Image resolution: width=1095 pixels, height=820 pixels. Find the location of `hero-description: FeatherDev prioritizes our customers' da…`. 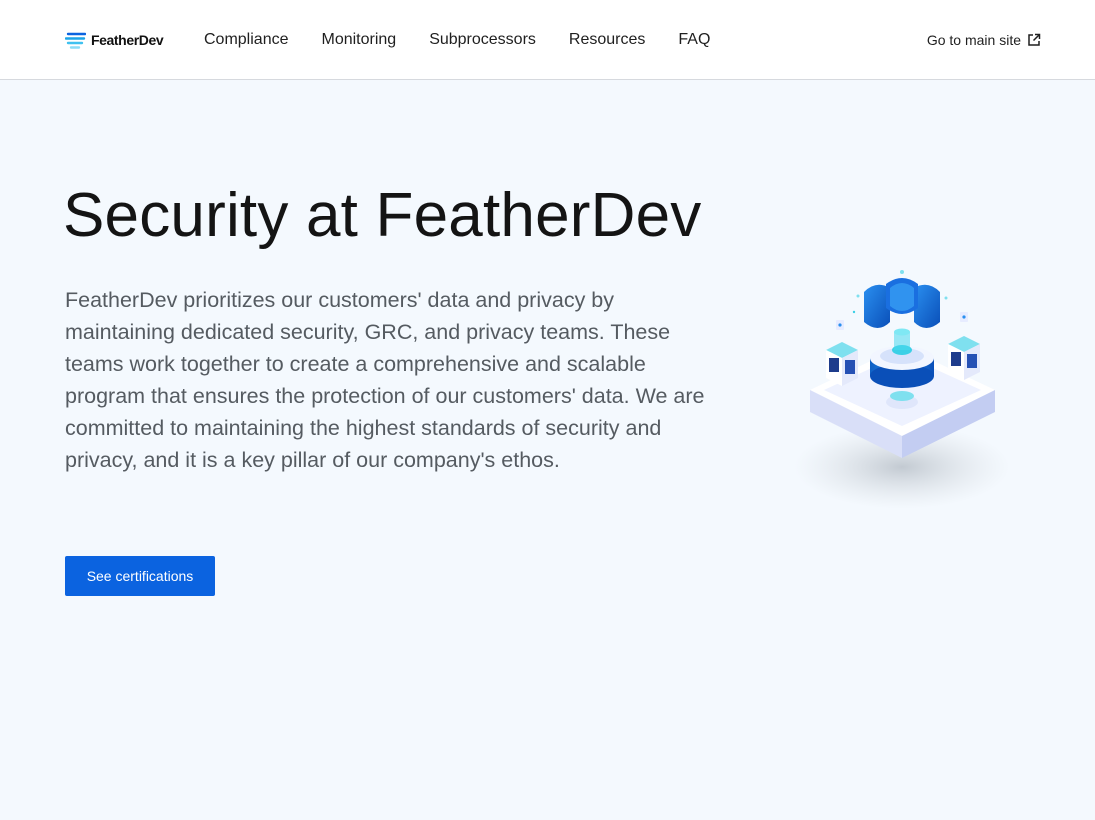

hero-description: FeatherDev prioritizes our customers' da… is located at coordinates (385, 380).